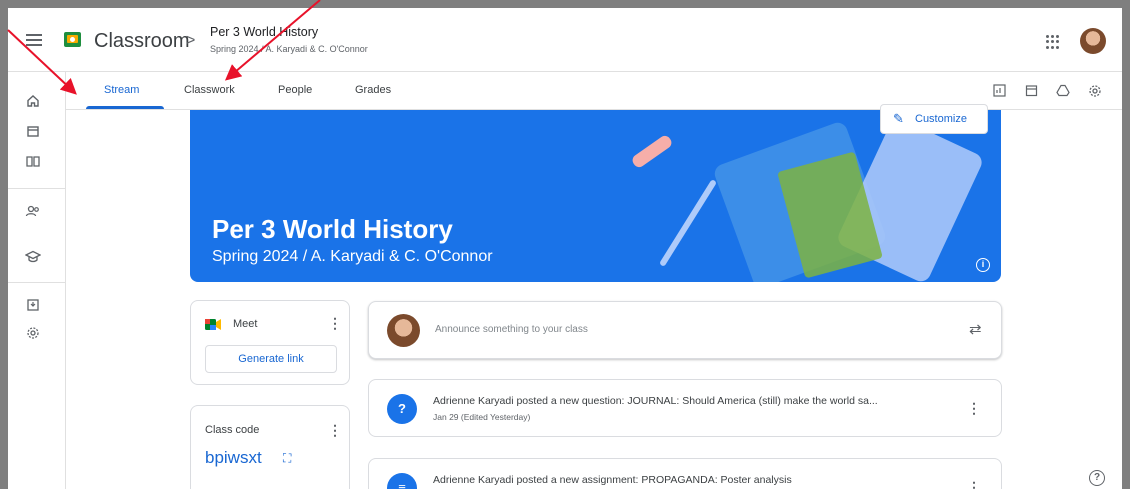  I want to click on fullscreen-icon: ⛶, so click(287, 458).